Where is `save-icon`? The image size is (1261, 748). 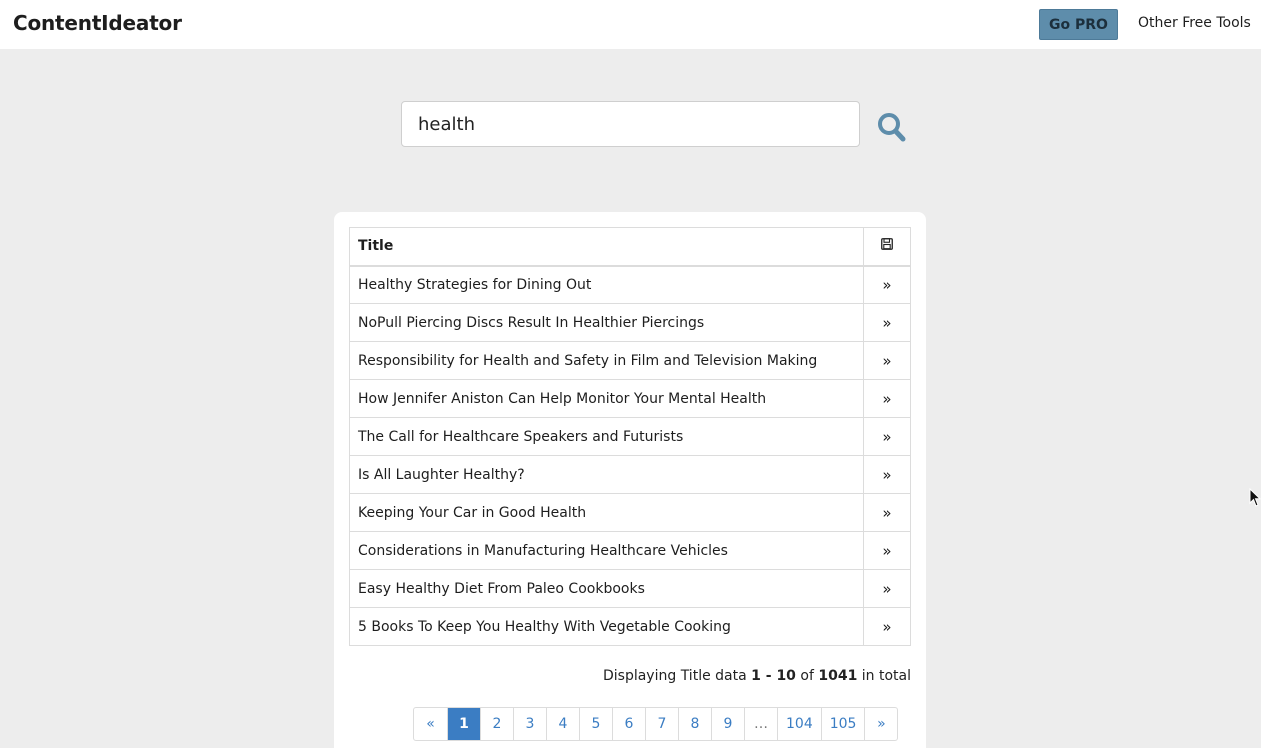
save-icon is located at coordinates (887, 244).